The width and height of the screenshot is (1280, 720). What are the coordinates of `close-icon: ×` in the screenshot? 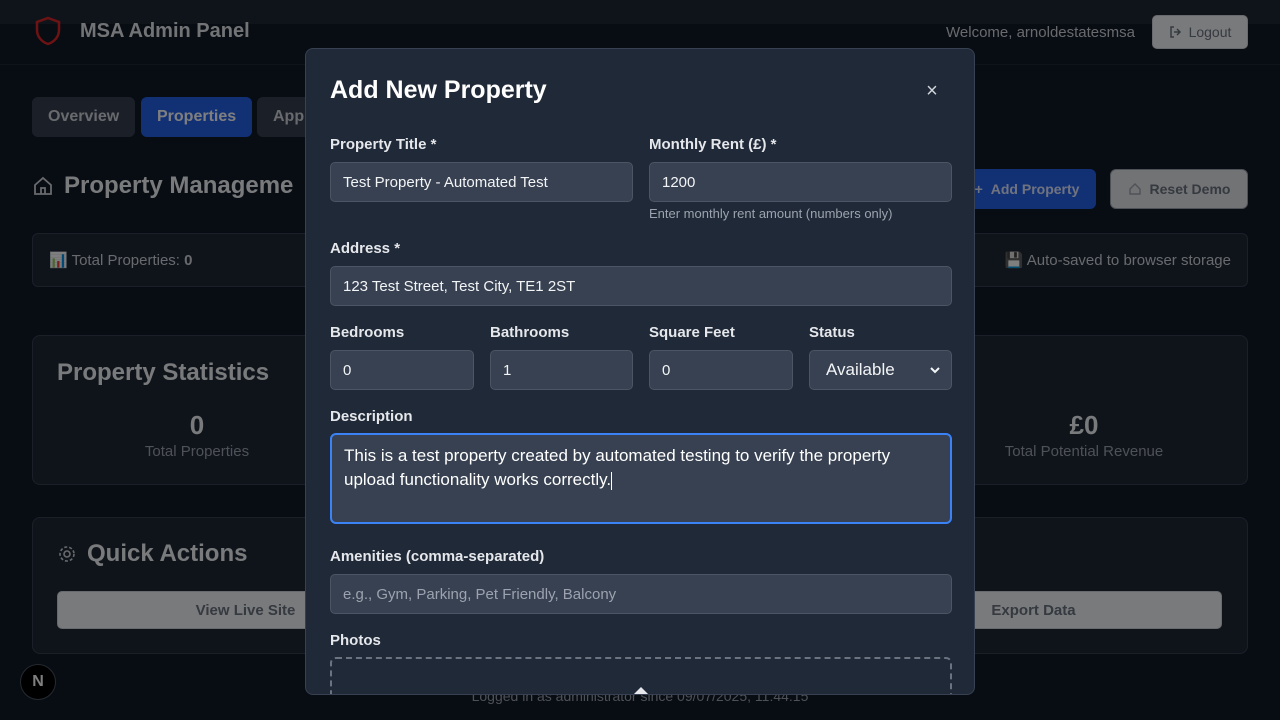 It's located at (932, 91).